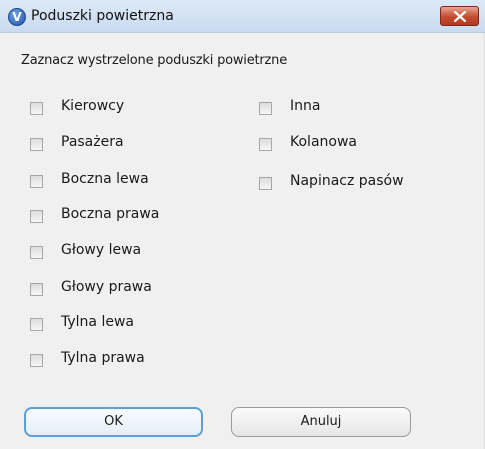  Describe the element at coordinates (321, 422) in the screenshot. I see `cancel-button: Anuluj` at that location.